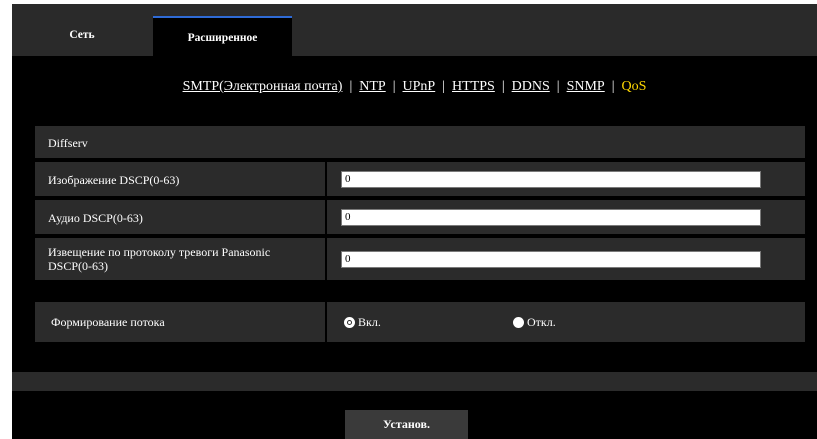  What do you see at coordinates (372, 86) in the screenshot?
I see `subnav-ntp: NTP` at bounding box center [372, 86].